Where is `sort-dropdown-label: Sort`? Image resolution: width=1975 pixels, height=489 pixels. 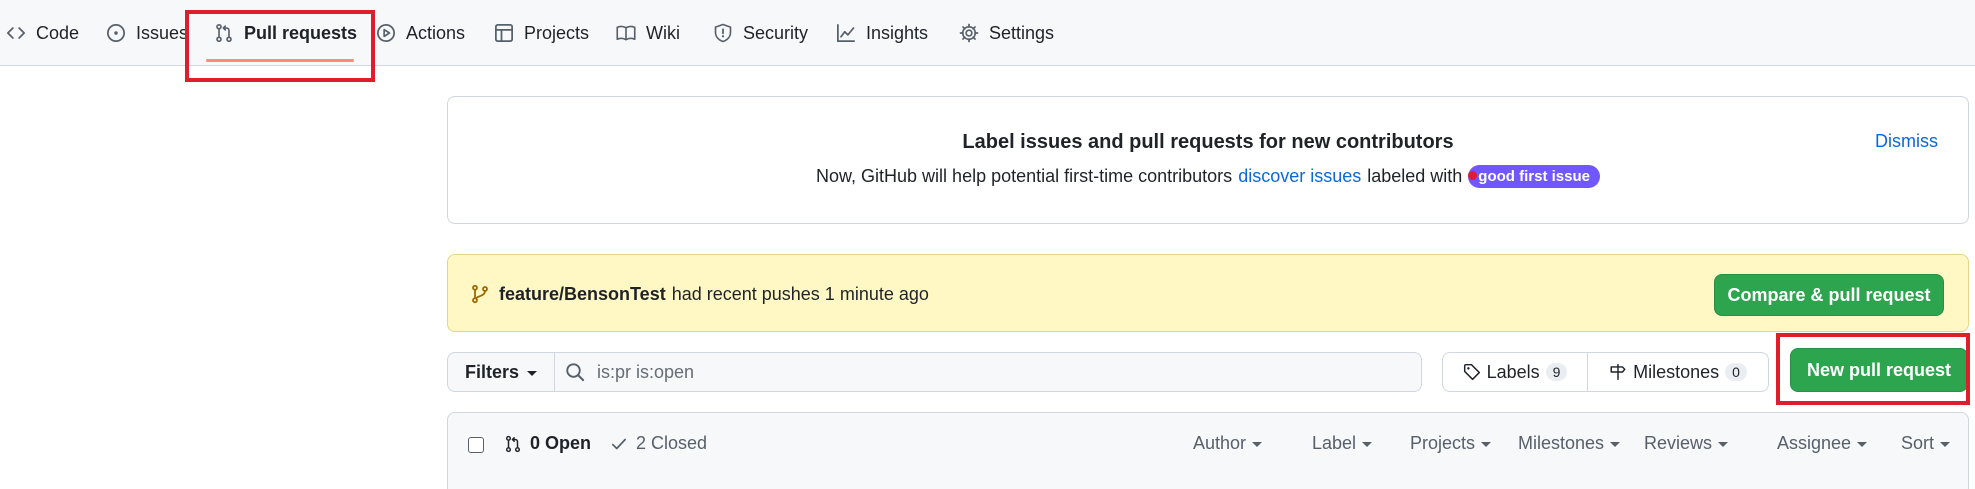
sort-dropdown-label: Sort is located at coordinates (1918, 443).